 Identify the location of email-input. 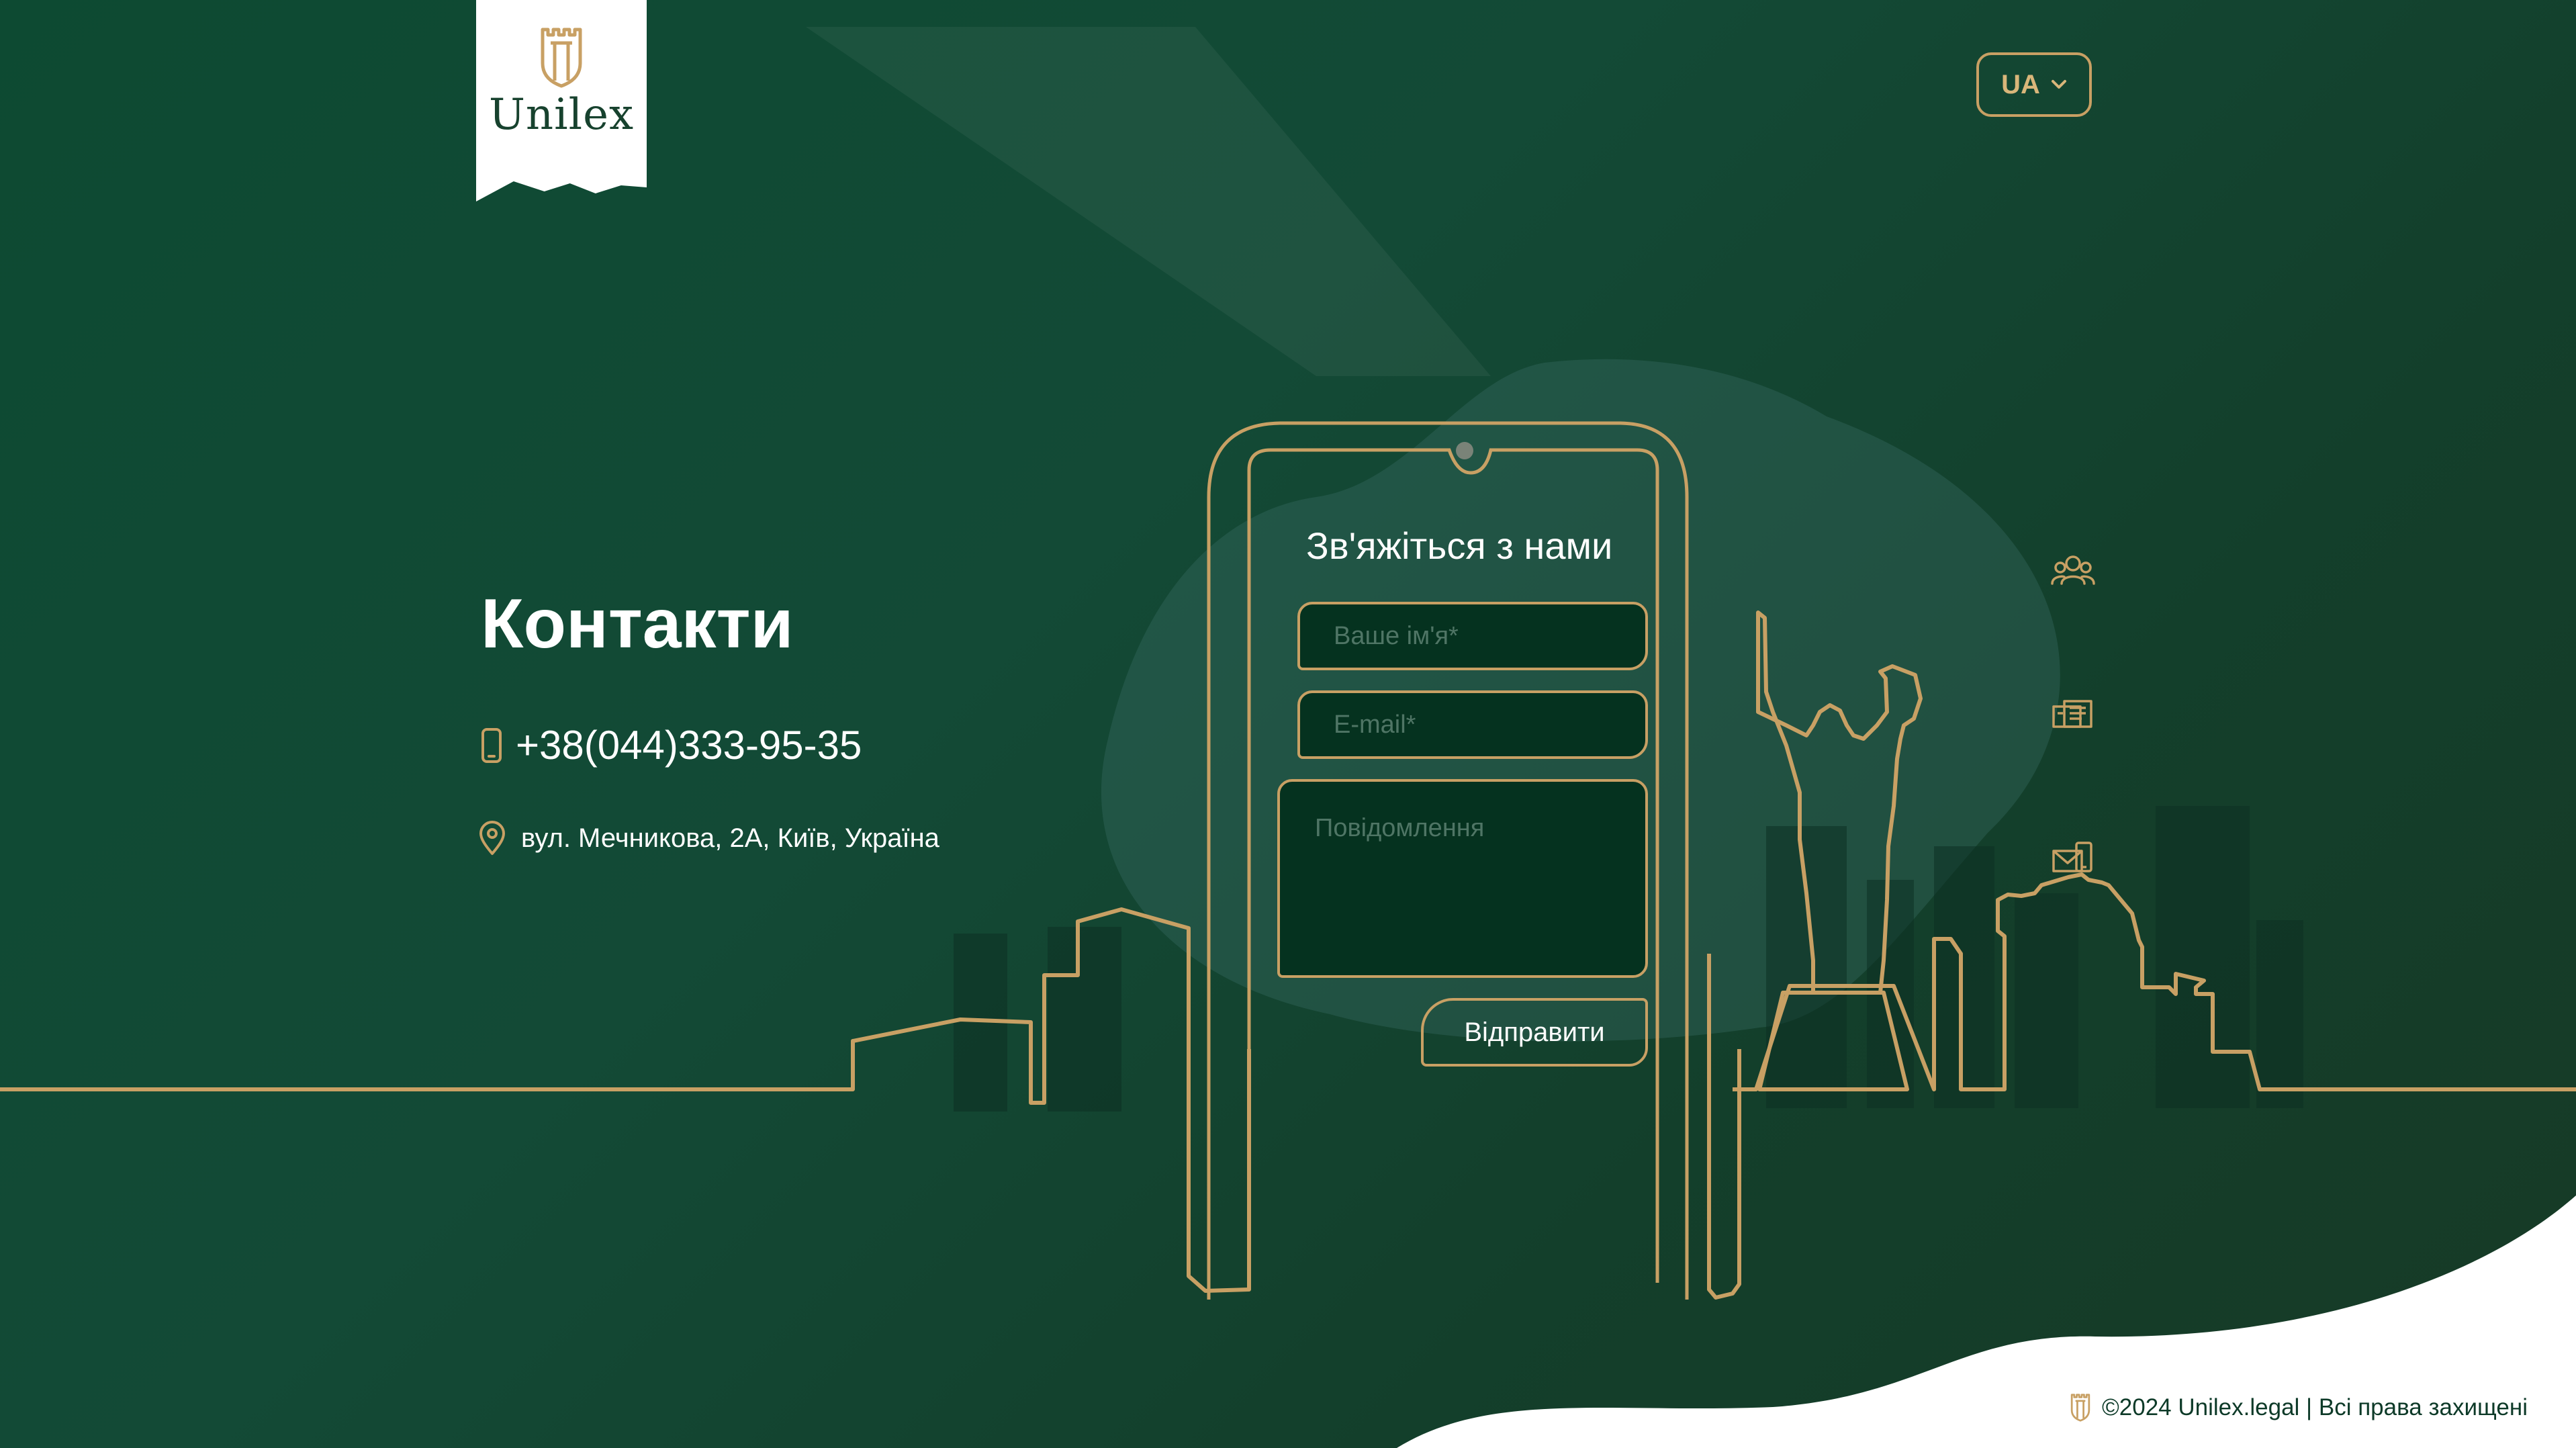
(1472, 724).